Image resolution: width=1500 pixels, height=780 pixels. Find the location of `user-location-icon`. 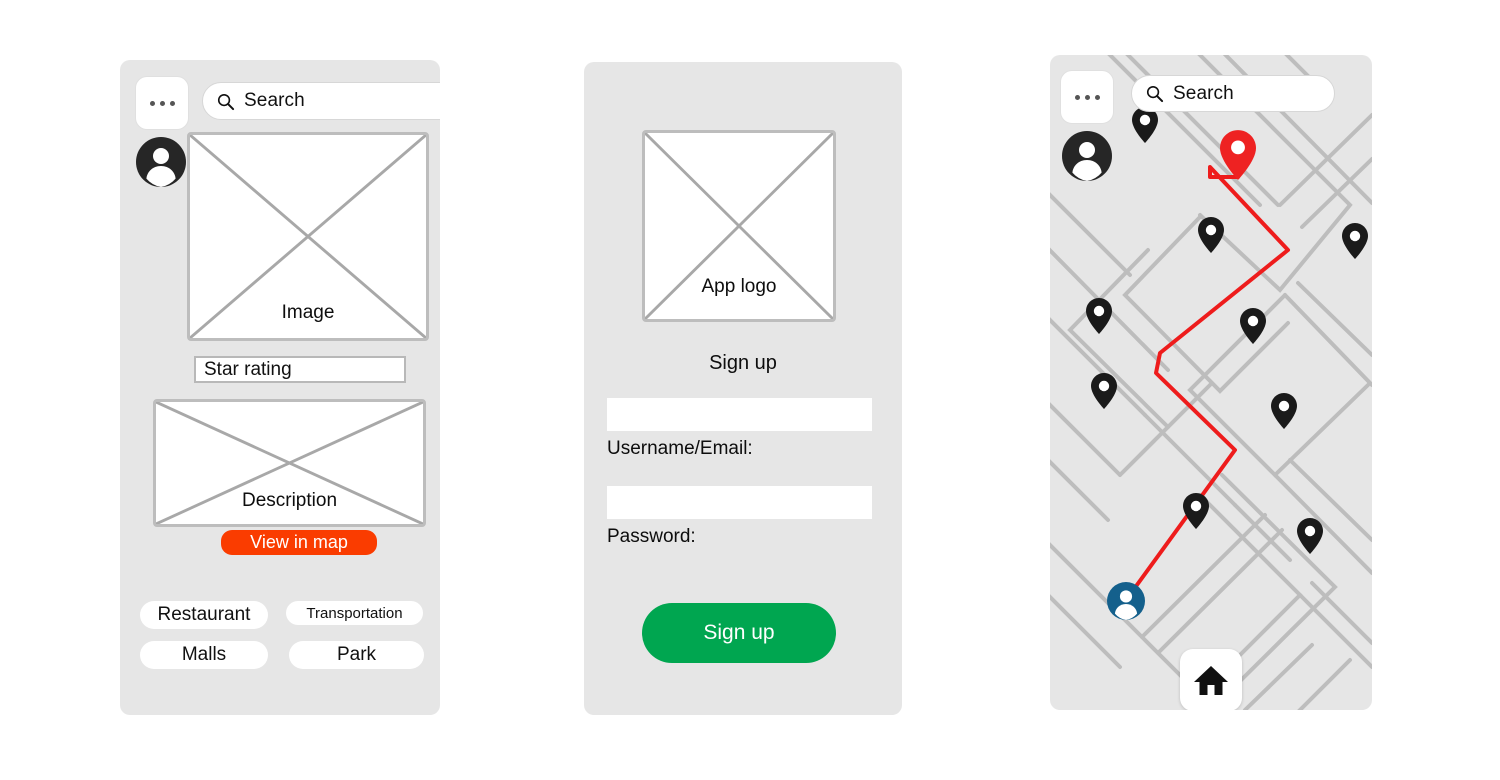

user-location-icon is located at coordinates (1126, 603).